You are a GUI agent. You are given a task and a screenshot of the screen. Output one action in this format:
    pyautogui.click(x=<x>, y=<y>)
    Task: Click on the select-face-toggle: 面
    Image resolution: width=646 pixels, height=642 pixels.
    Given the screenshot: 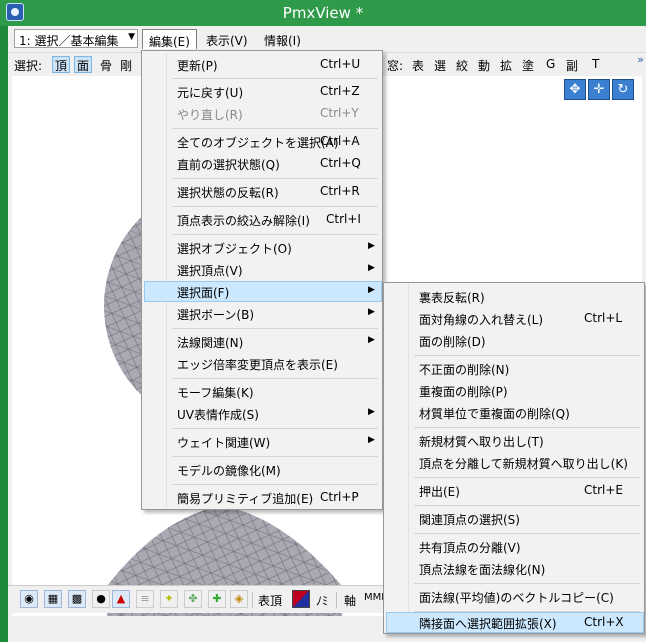 What is the action you would take?
    pyautogui.click(x=83, y=64)
    